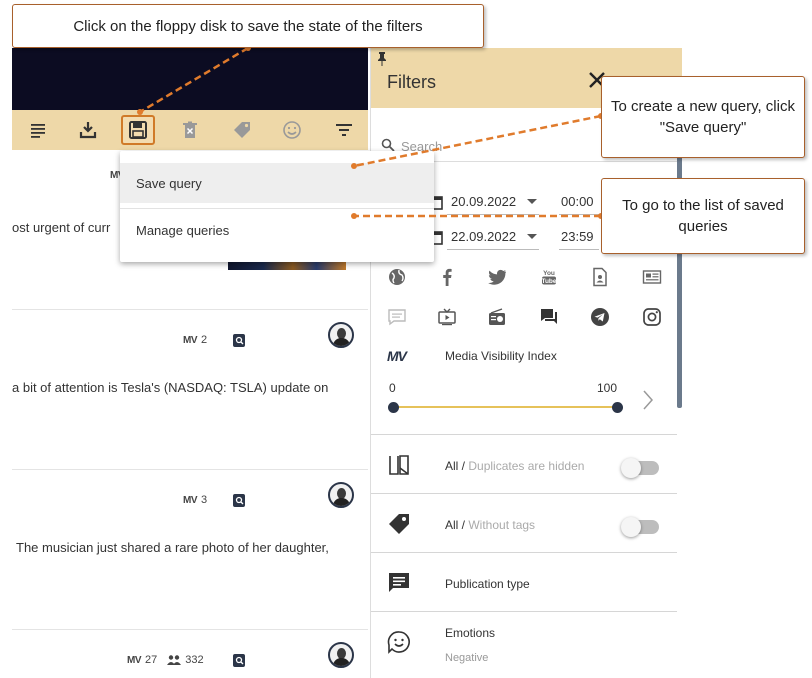 This screenshot has height=678, width=812. Describe the element at coordinates (493, 214) in the screenshot. I see `date-from-underline` at that location.